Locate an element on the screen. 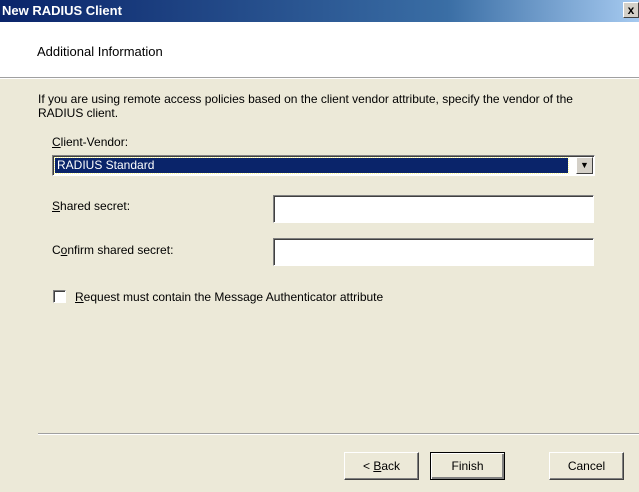  cancel-button: Cancel is located at coordinates (586, 466).